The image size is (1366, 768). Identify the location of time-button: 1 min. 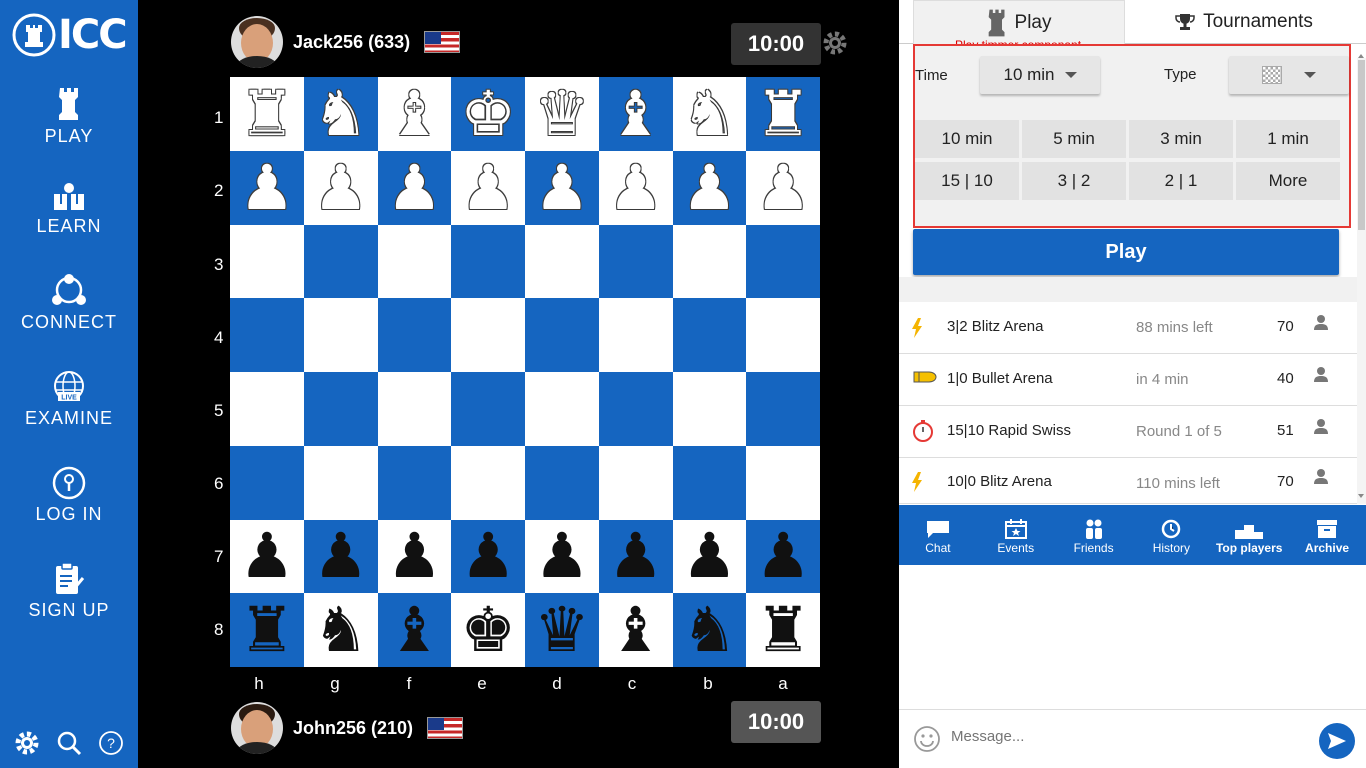
(1288, 139).